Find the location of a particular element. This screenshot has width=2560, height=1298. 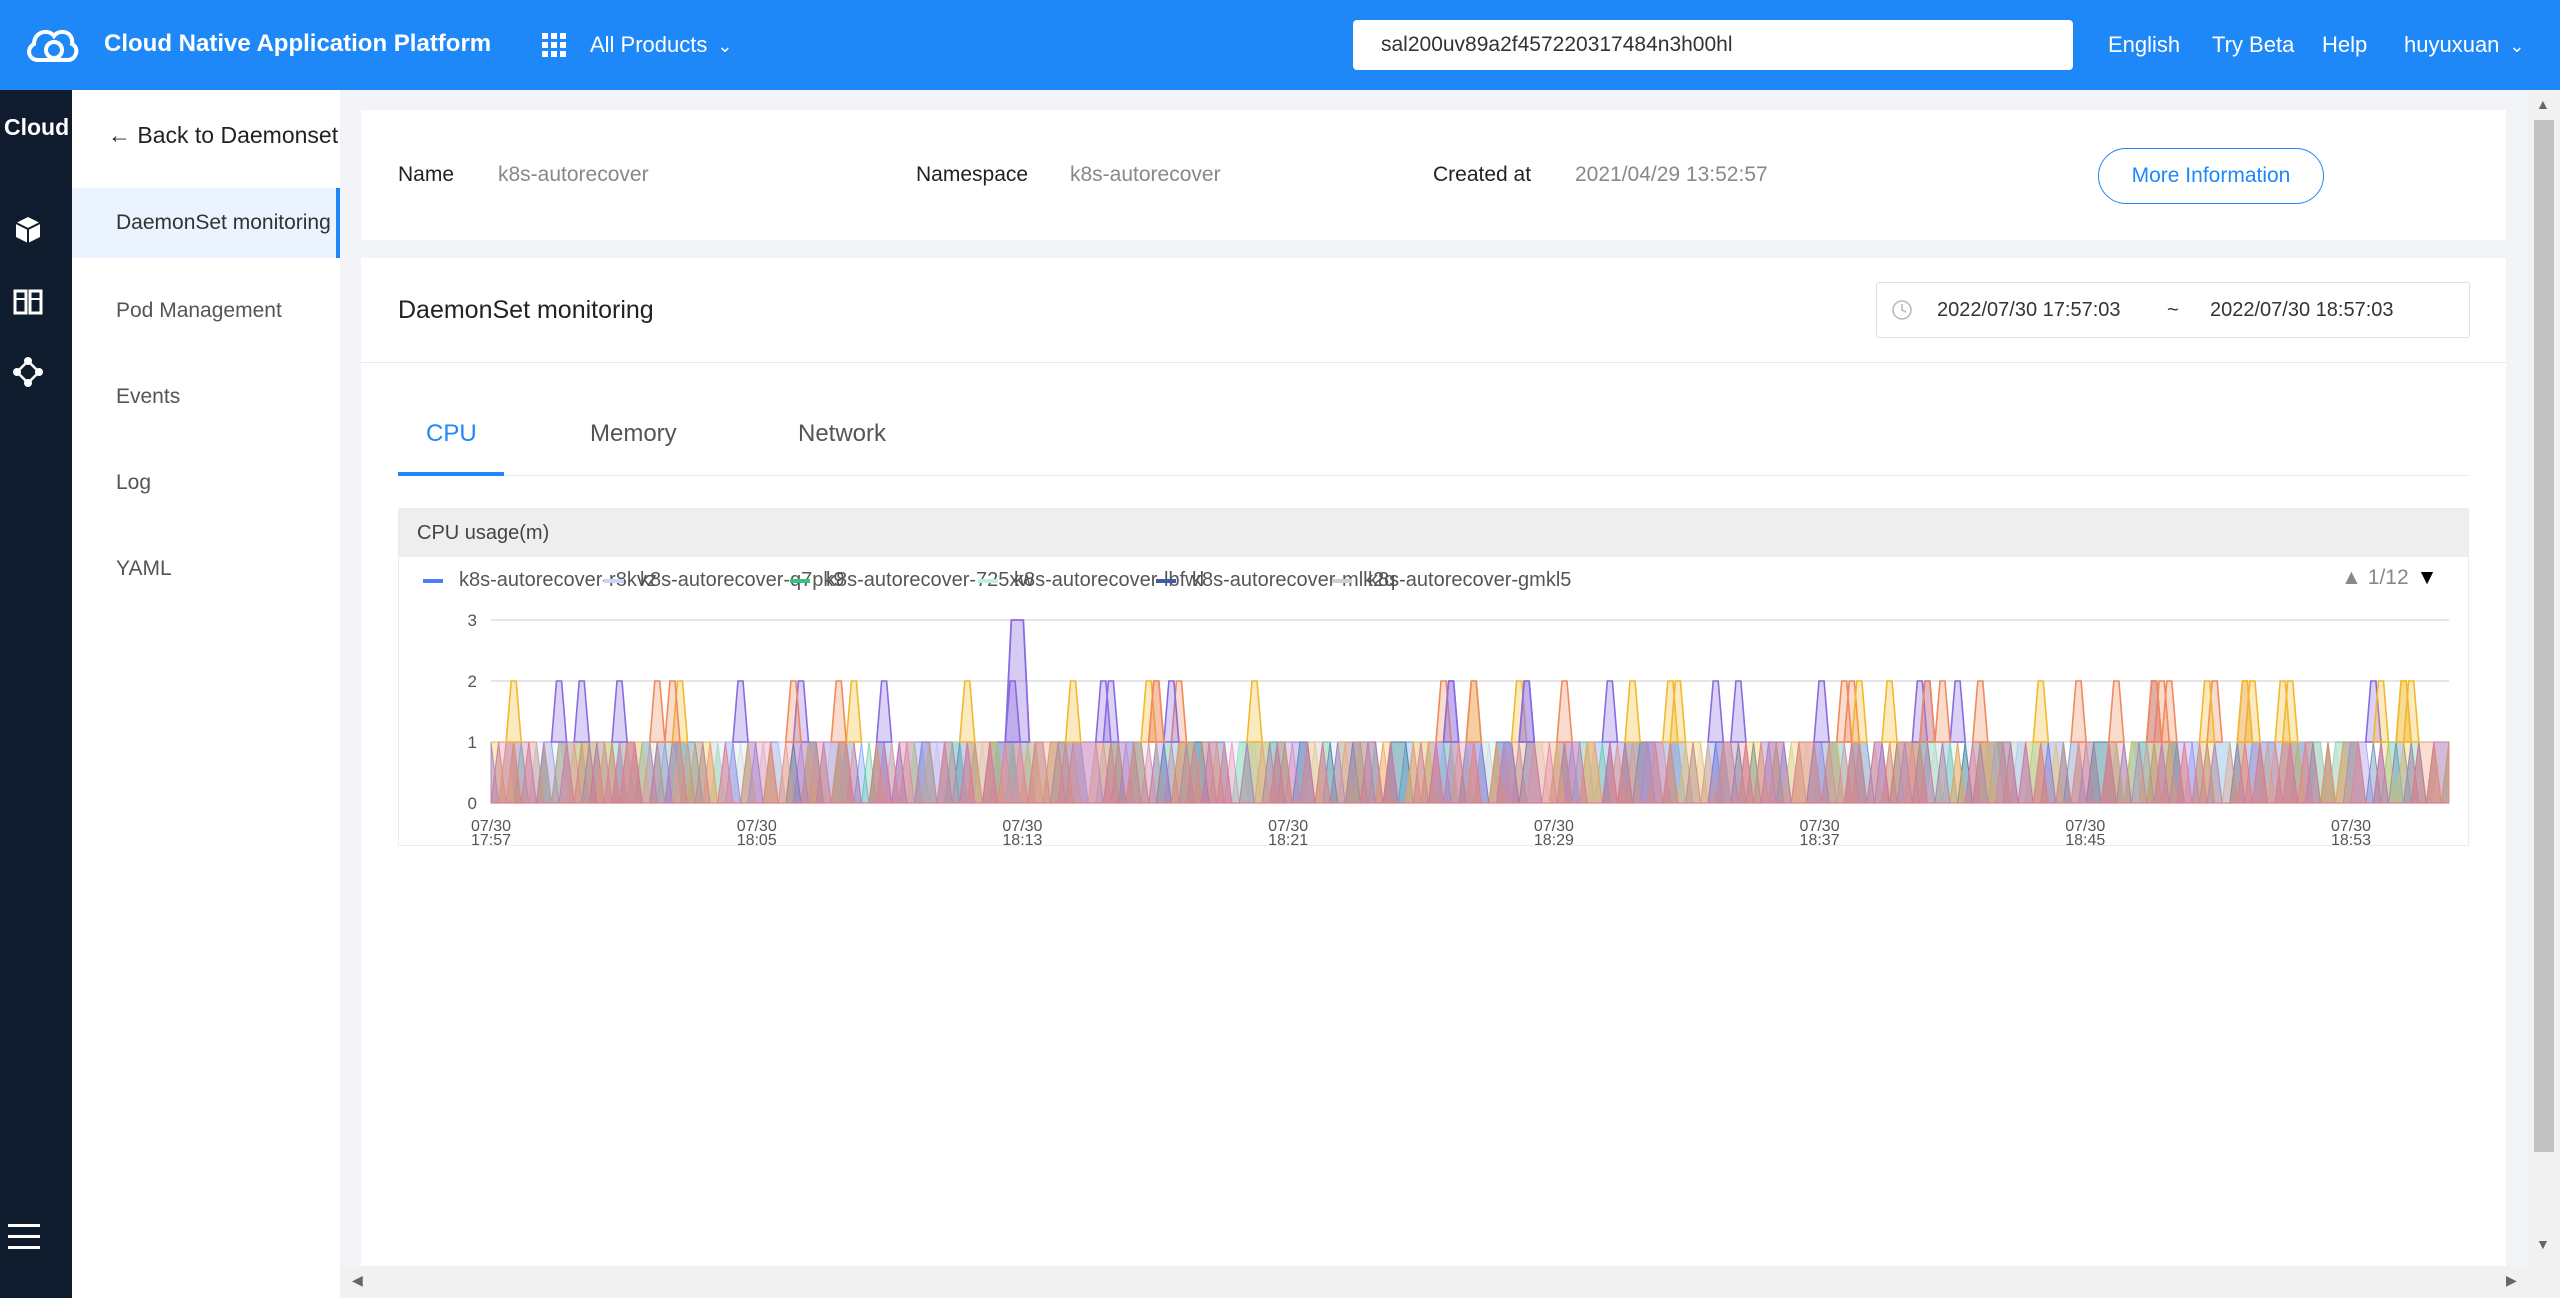

language-link: English is located at coordinates (2144, 45).